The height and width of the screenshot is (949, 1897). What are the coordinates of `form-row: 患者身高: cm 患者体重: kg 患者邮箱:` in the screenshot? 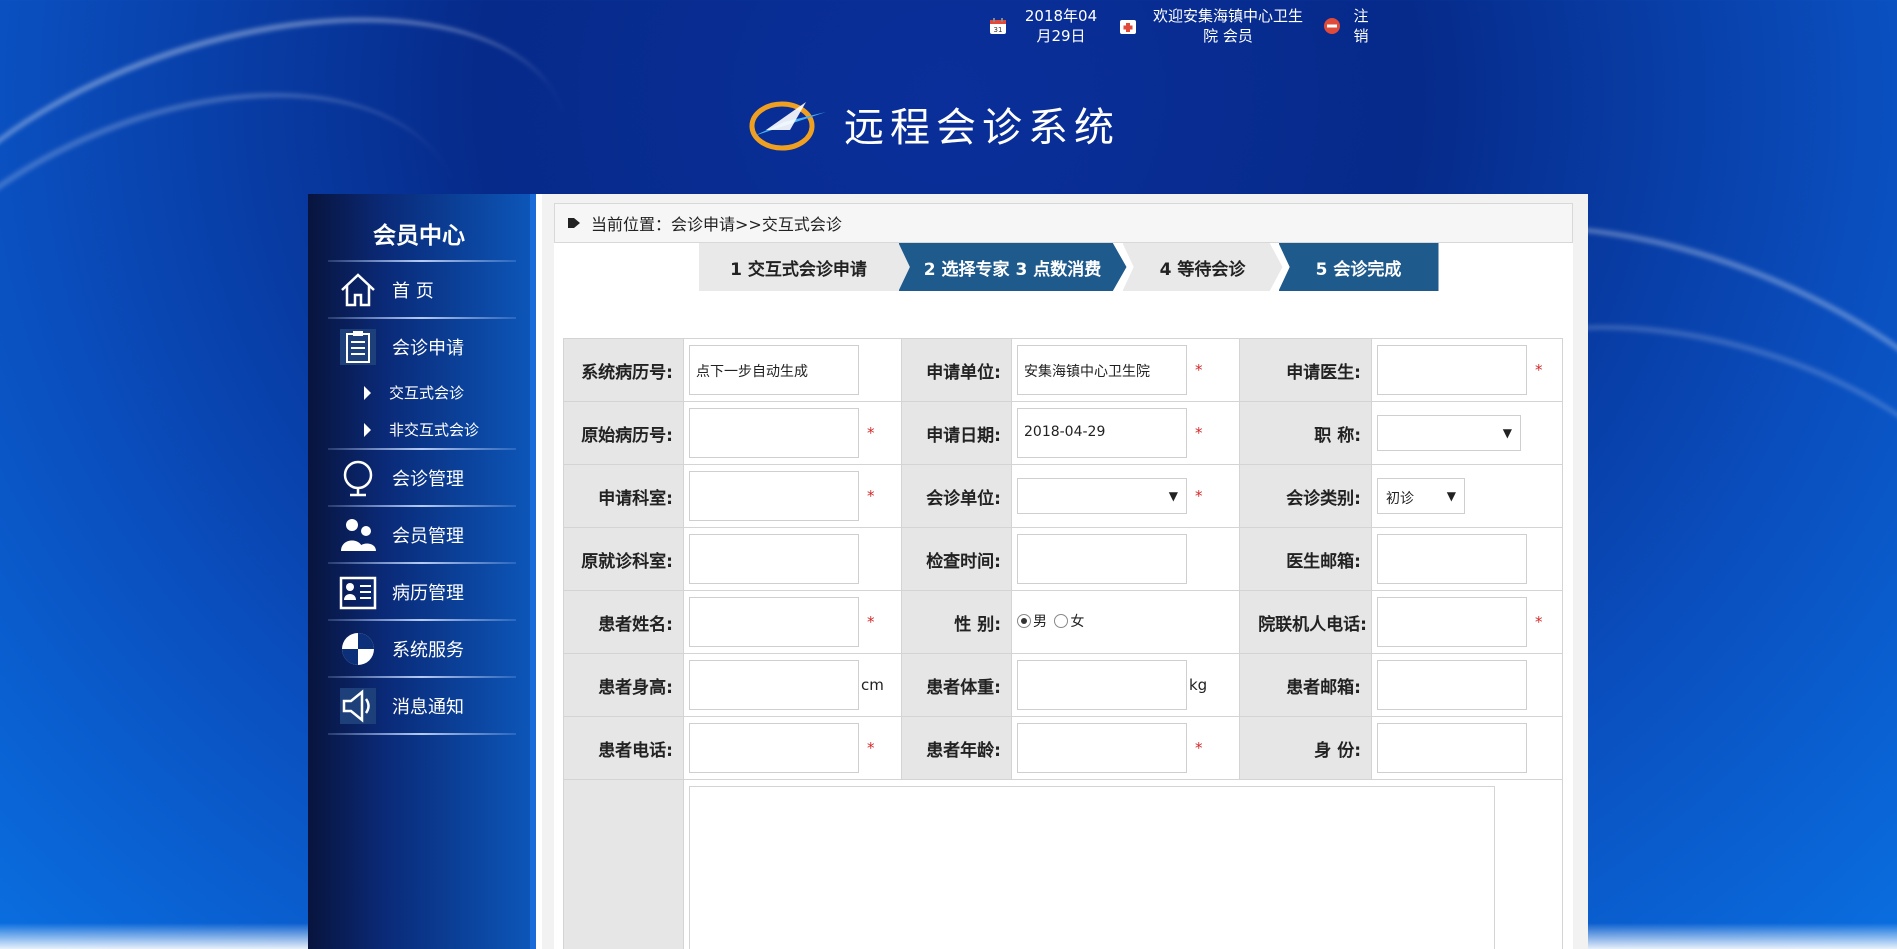 It's located at (1063, 685).